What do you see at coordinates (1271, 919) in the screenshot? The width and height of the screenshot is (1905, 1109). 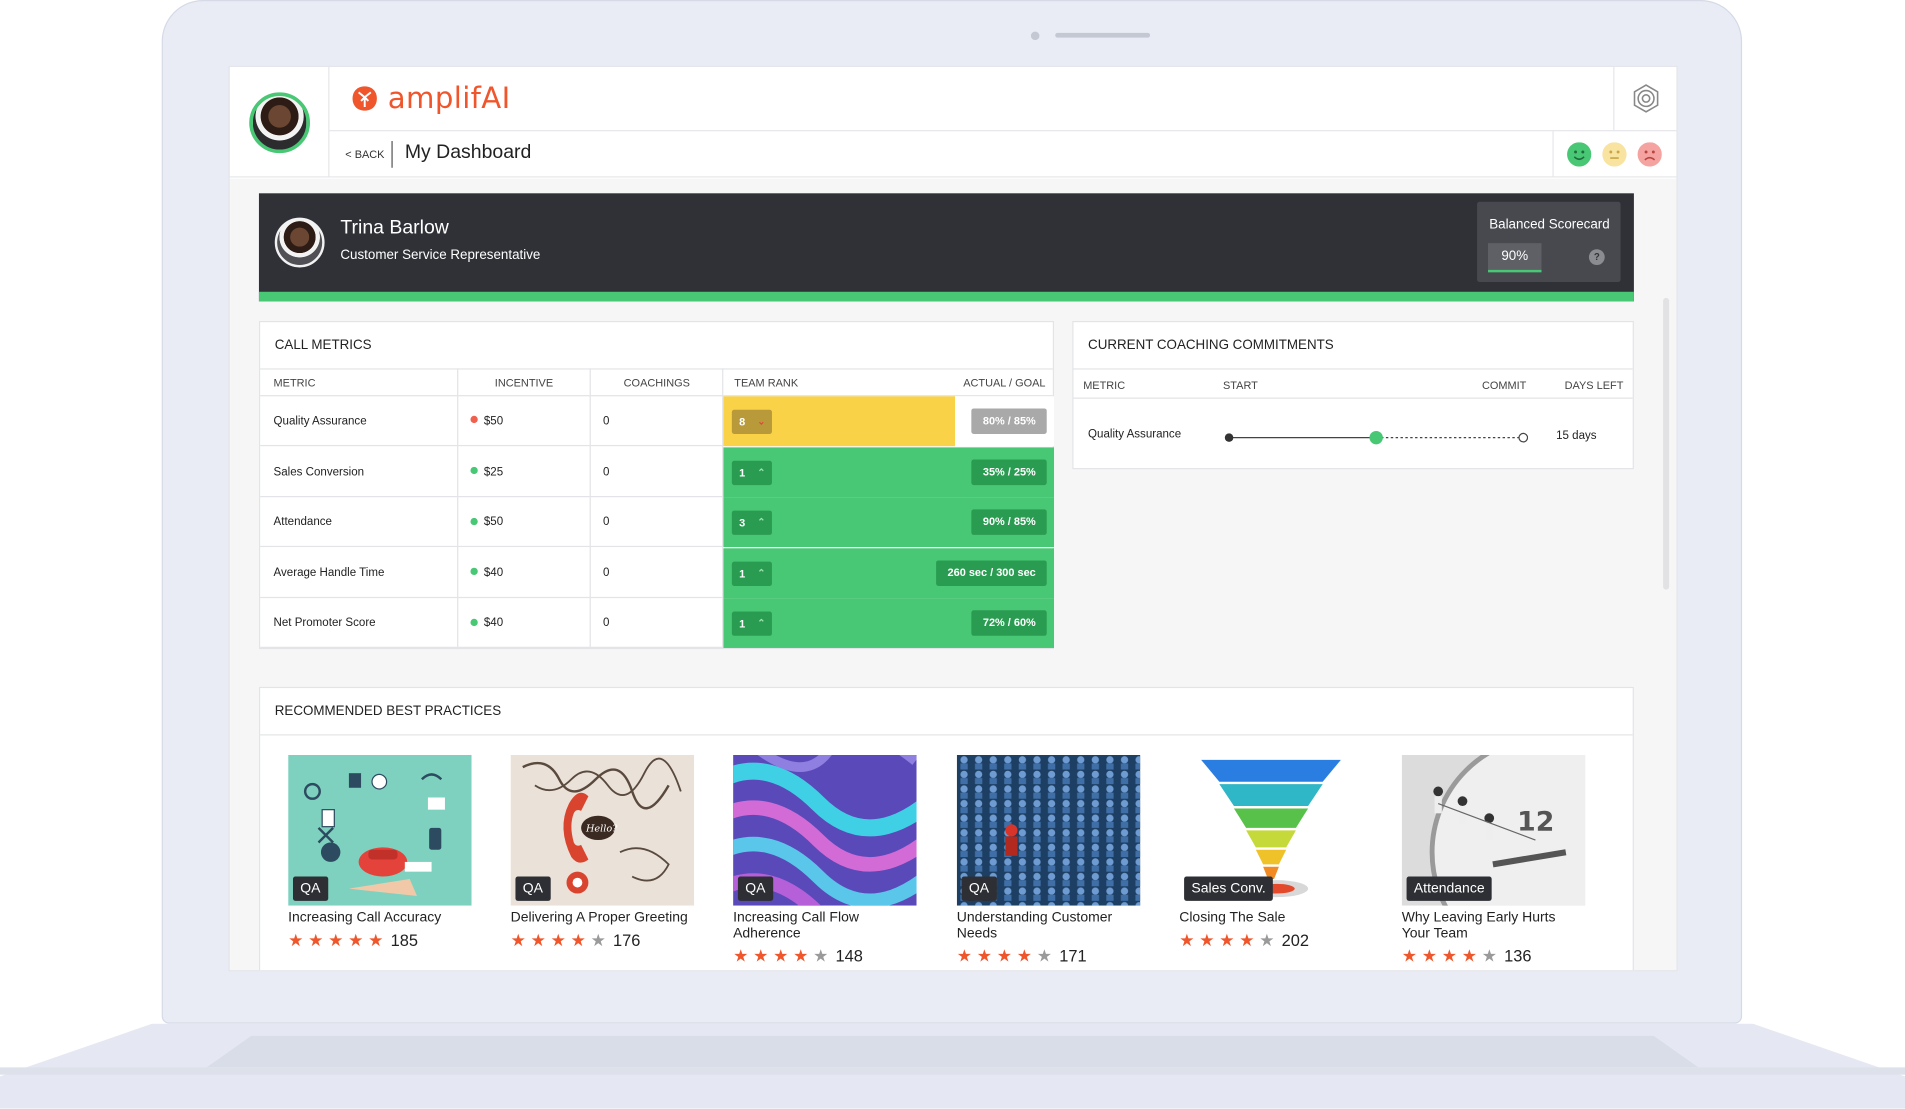 I see `card-title: Closing The Sale` at bounding box center [1271, 919].